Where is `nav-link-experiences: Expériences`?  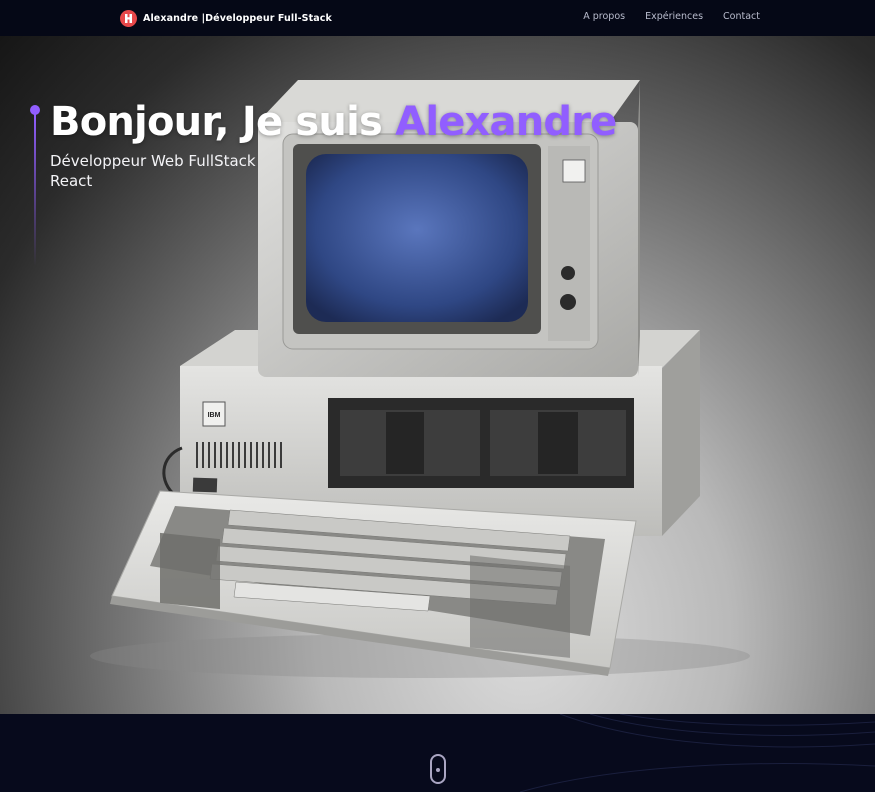
nav-link-experiences: Expériences is located at coordinates (674, 16).